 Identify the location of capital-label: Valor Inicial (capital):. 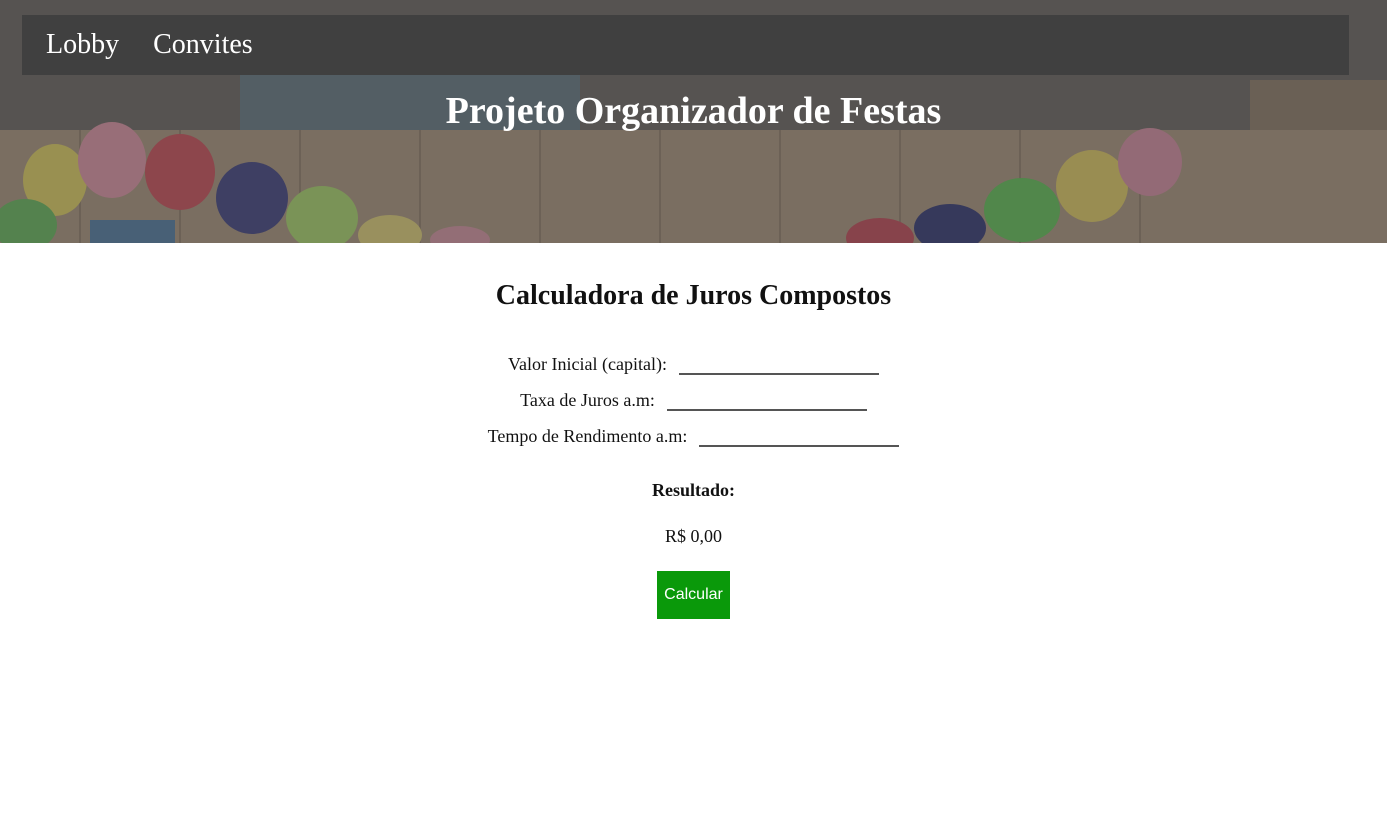
(587, 364).